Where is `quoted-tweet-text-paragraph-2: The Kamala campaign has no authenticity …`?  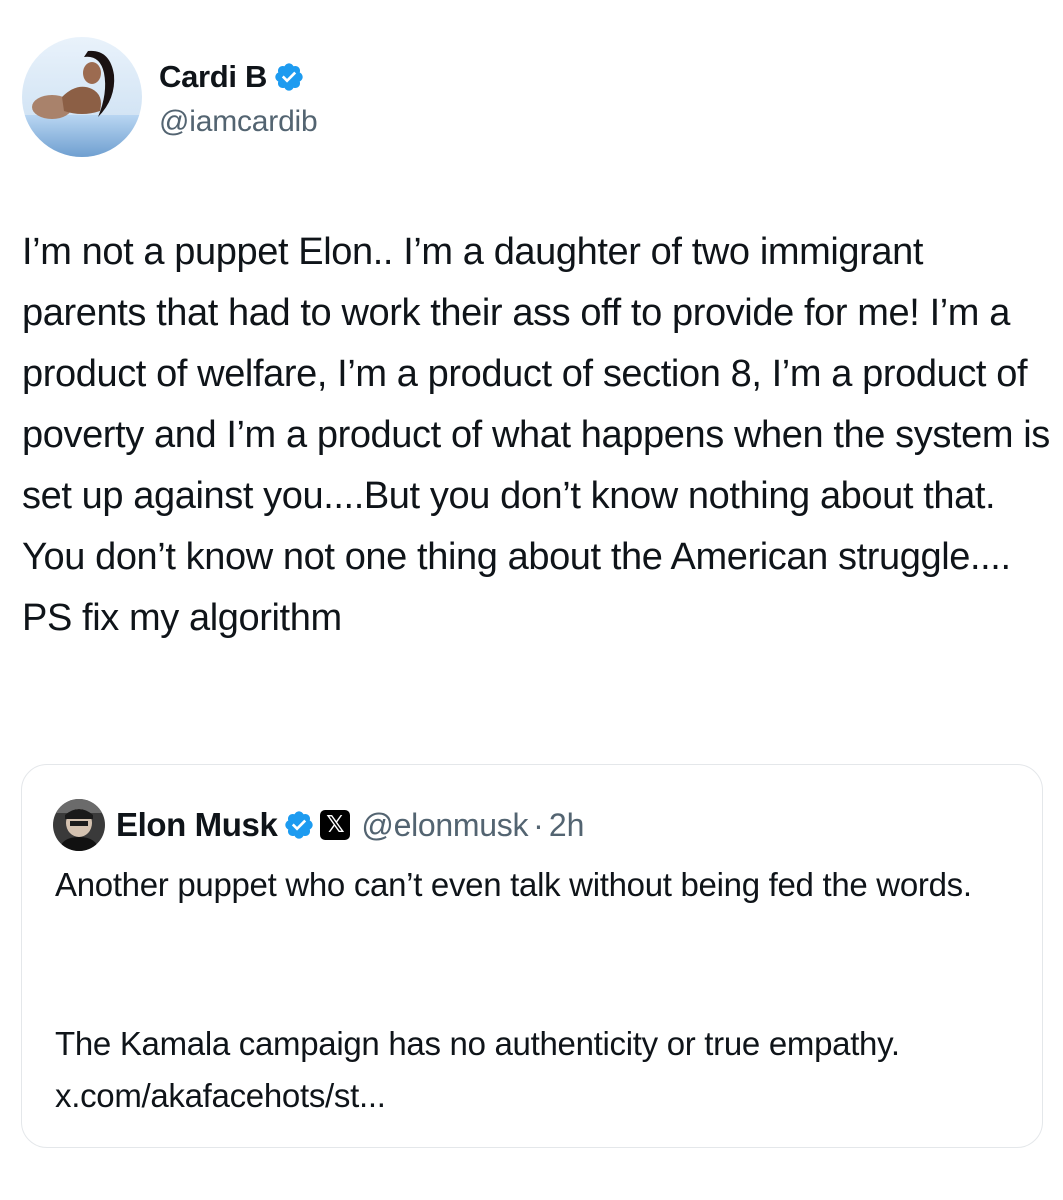
quoted-tweet-text-paragraph-2: The Kamala campaign has no authenticity … is located at coordinates (477, 1069).